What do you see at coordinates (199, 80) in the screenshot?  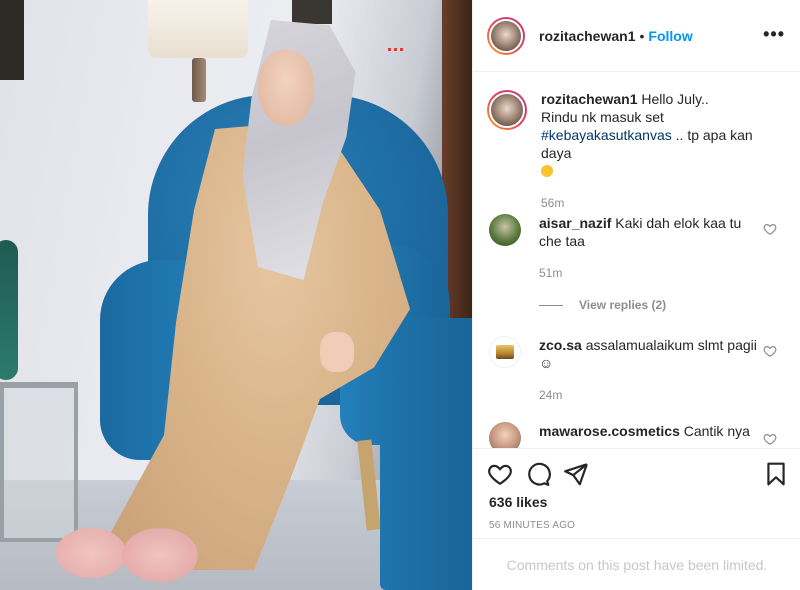 I see `lamp-stem` at bounding box center [199, 80].